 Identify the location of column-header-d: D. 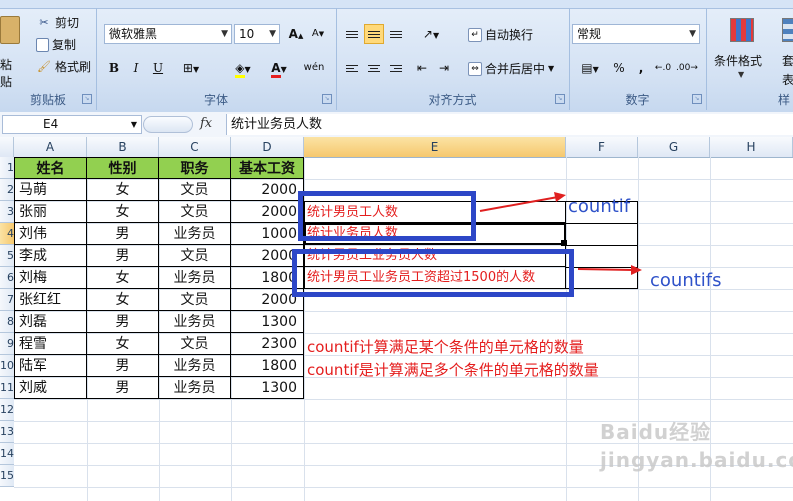
(267, 147).